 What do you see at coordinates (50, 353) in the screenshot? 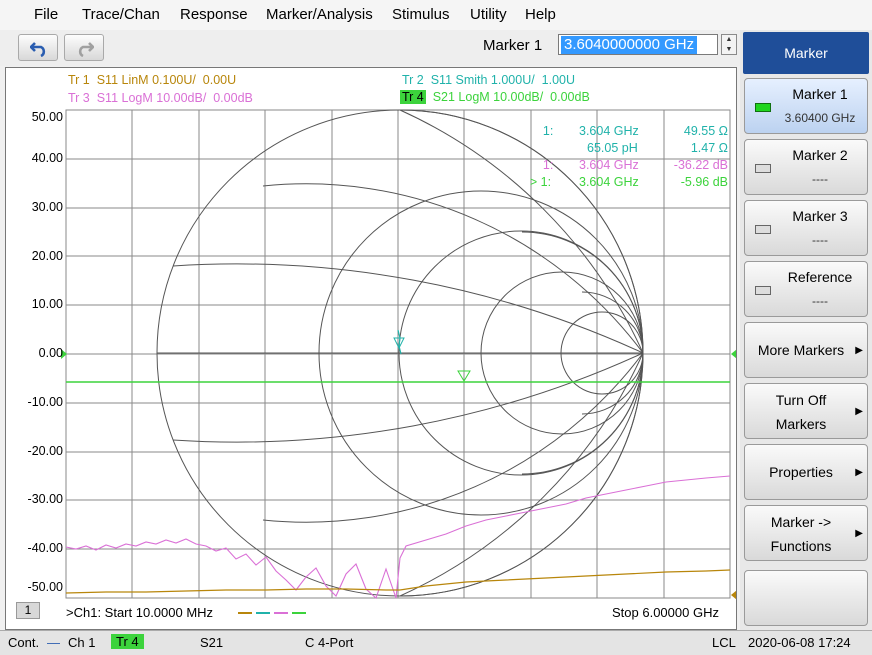
I see `y-tick-label: 0.00` at bounding box center [50, 353].